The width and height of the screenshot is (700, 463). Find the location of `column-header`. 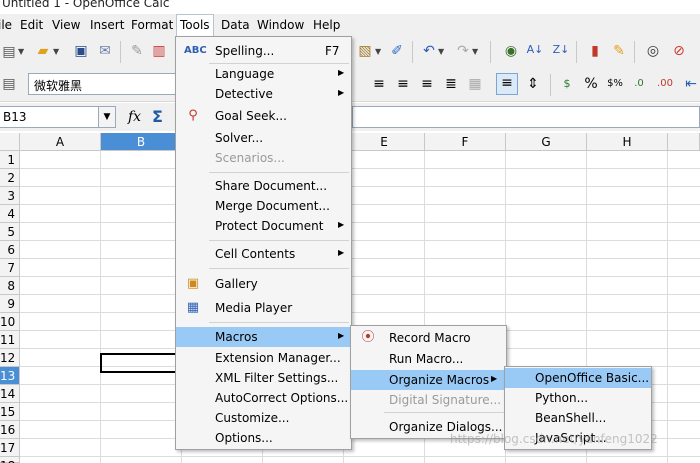

column-header is located at coordinates (684, 142).